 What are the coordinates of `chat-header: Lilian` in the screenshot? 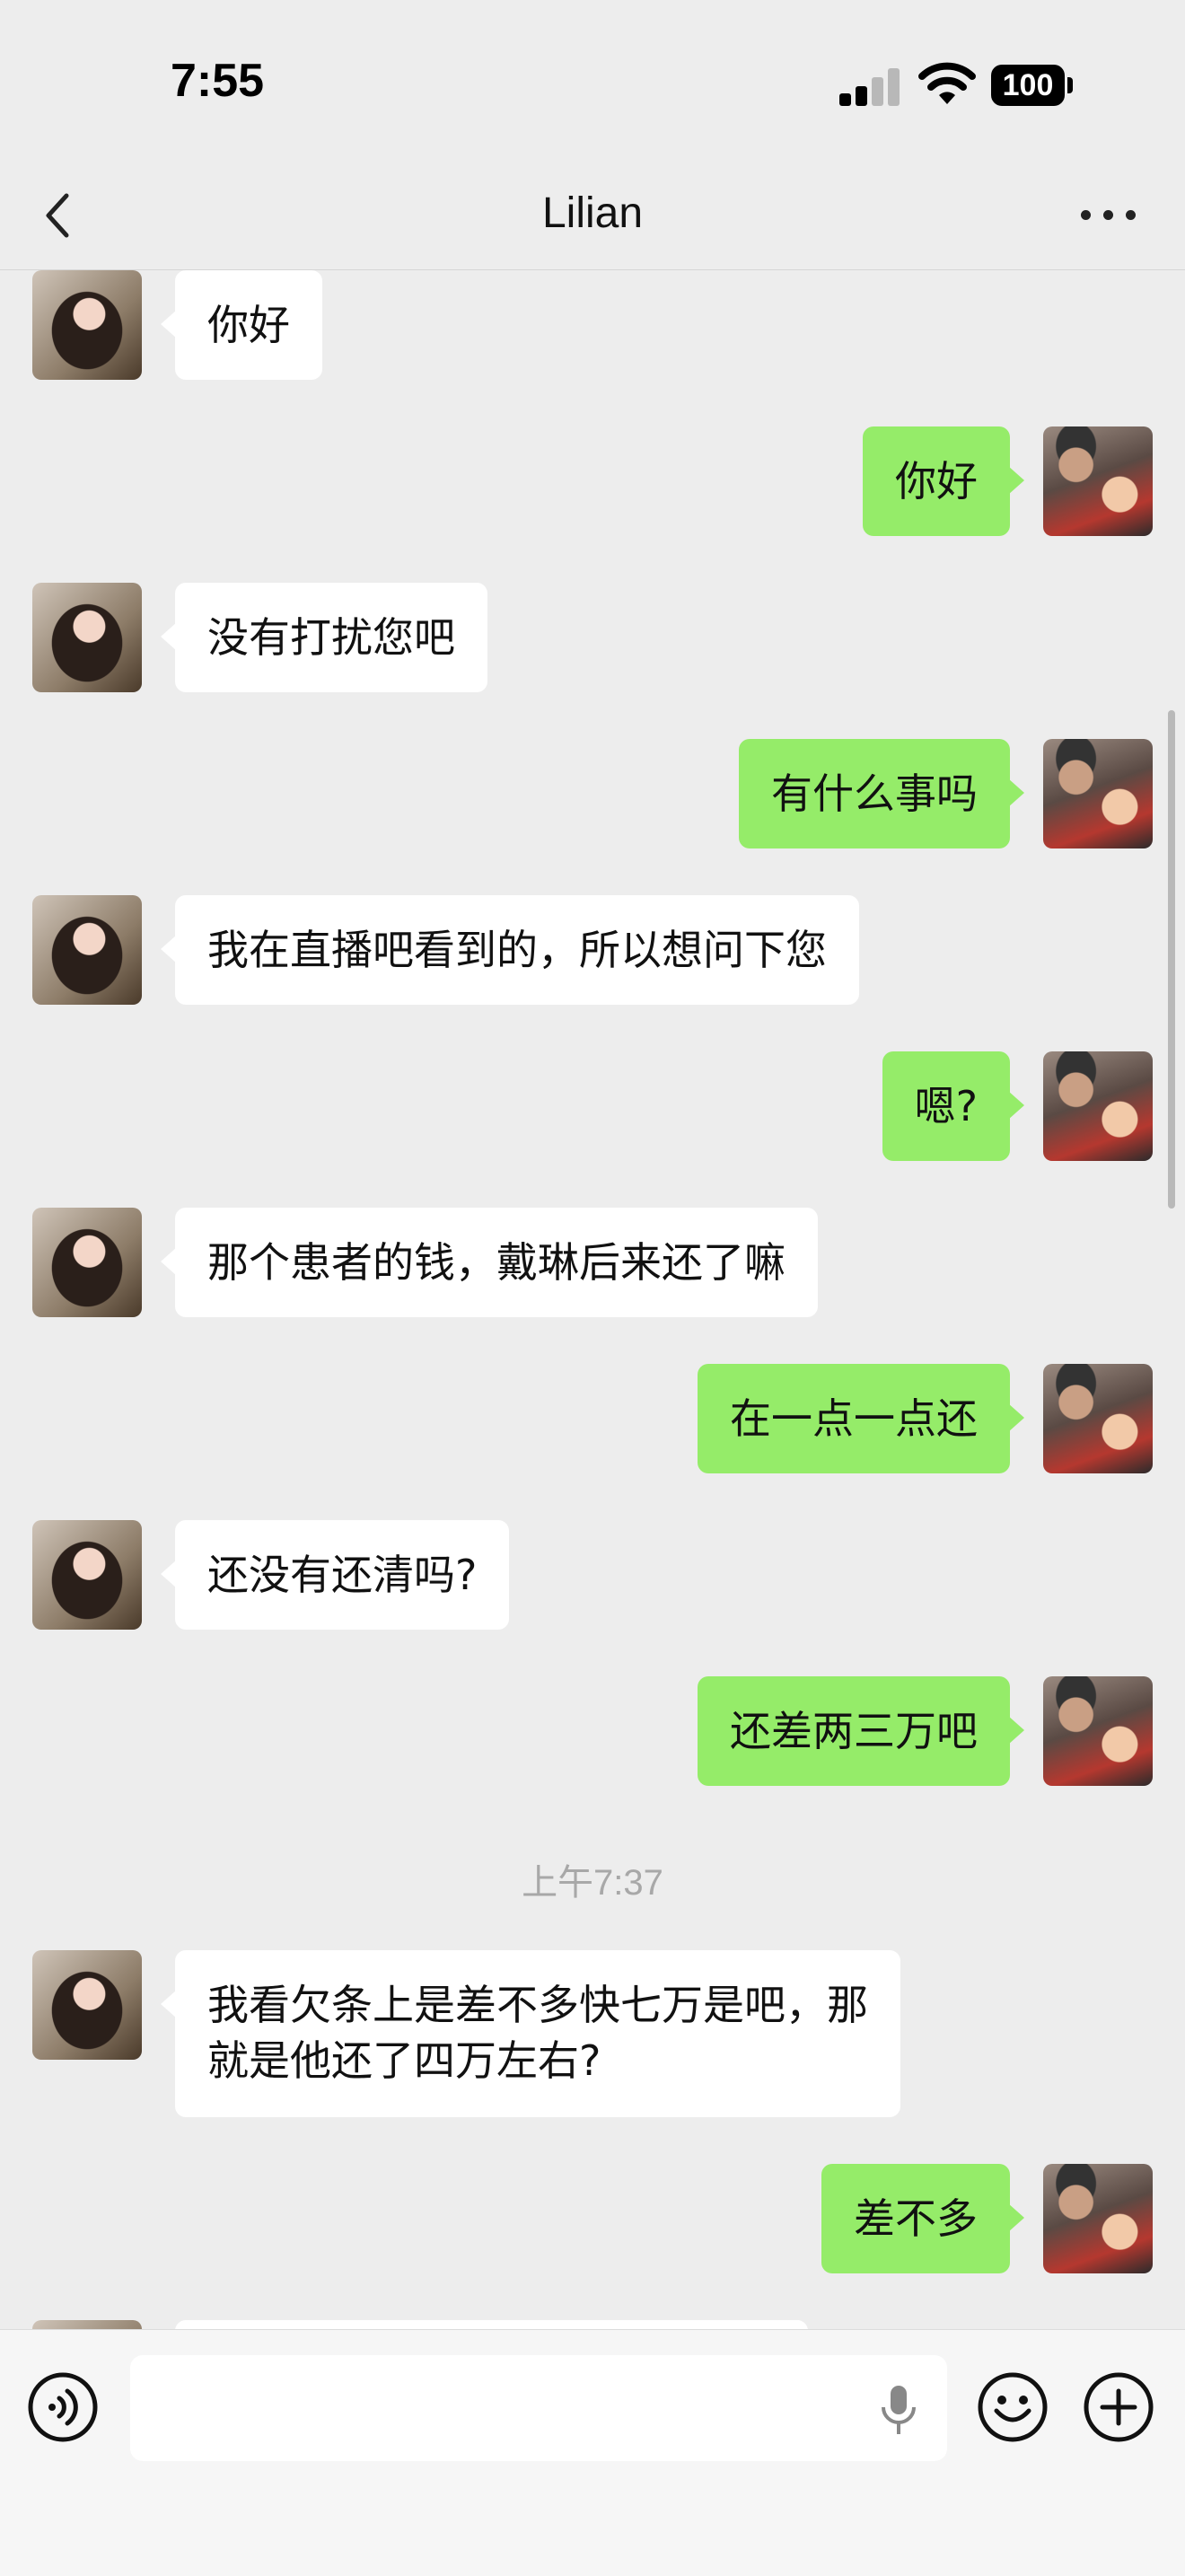 It's located at (592, 216).